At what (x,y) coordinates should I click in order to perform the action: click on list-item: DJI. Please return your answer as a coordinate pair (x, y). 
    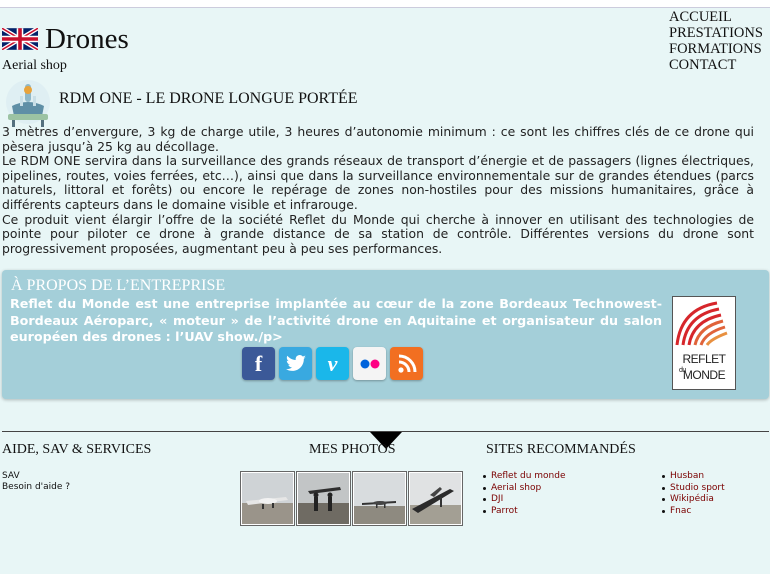
    Looking at the image, I should click on (524, 500).